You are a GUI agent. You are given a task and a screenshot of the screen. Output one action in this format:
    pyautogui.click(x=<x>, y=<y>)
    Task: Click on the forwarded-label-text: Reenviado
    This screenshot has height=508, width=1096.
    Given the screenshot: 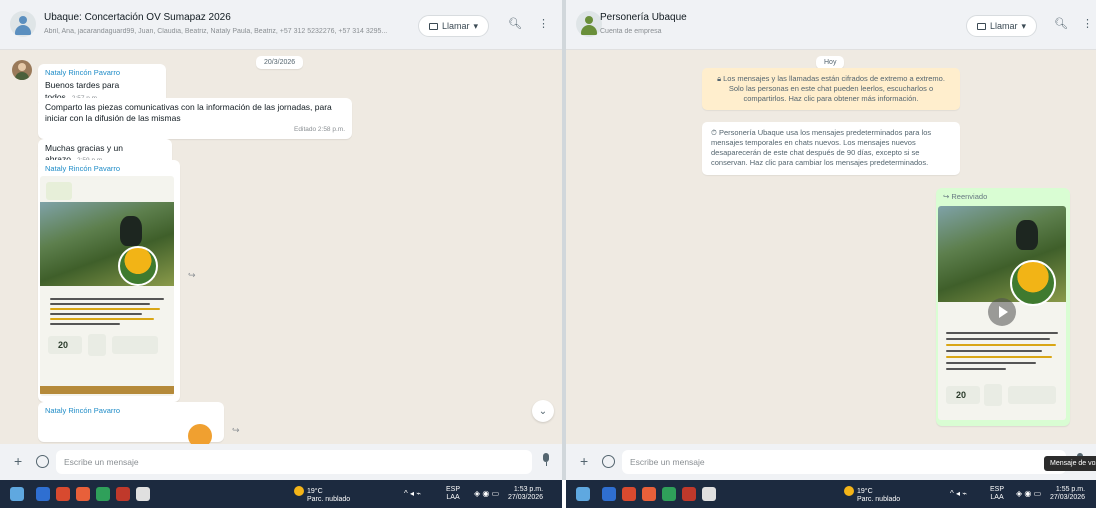 What is the action you would take?
    pyautogui.click(x=969, y=196)
    